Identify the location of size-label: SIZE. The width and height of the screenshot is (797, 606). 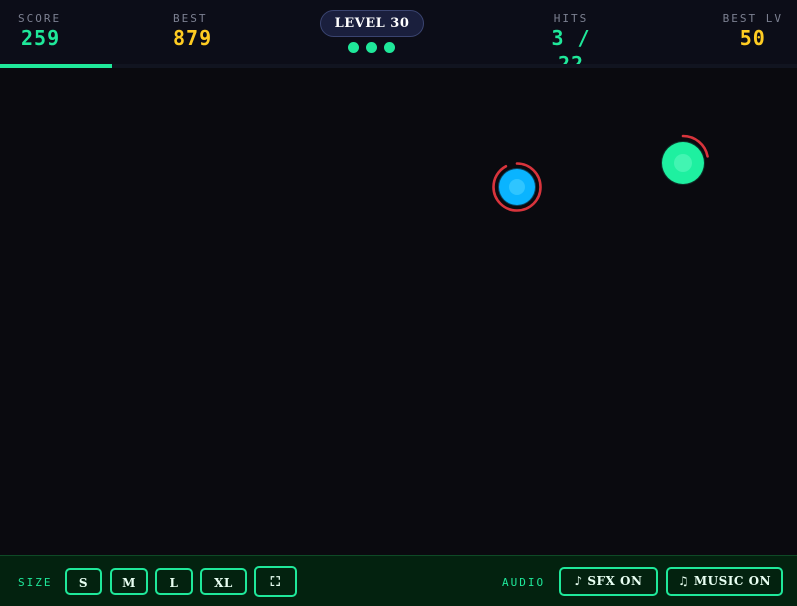
(35, 582).